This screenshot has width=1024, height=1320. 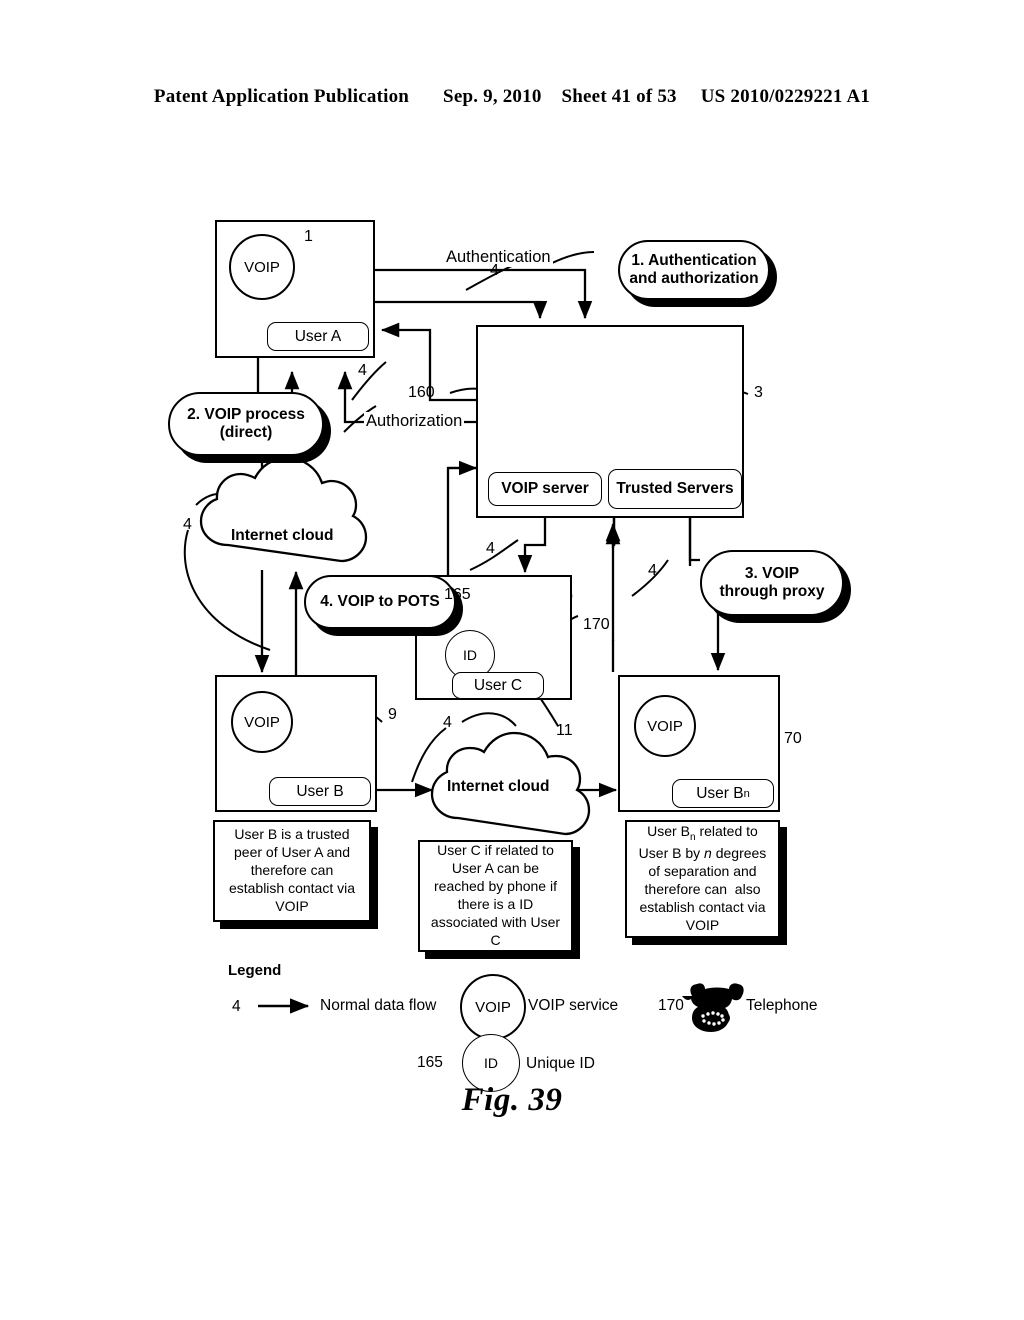 I want to click on label-user-bn: User Bn, so click(x=723, y=793).